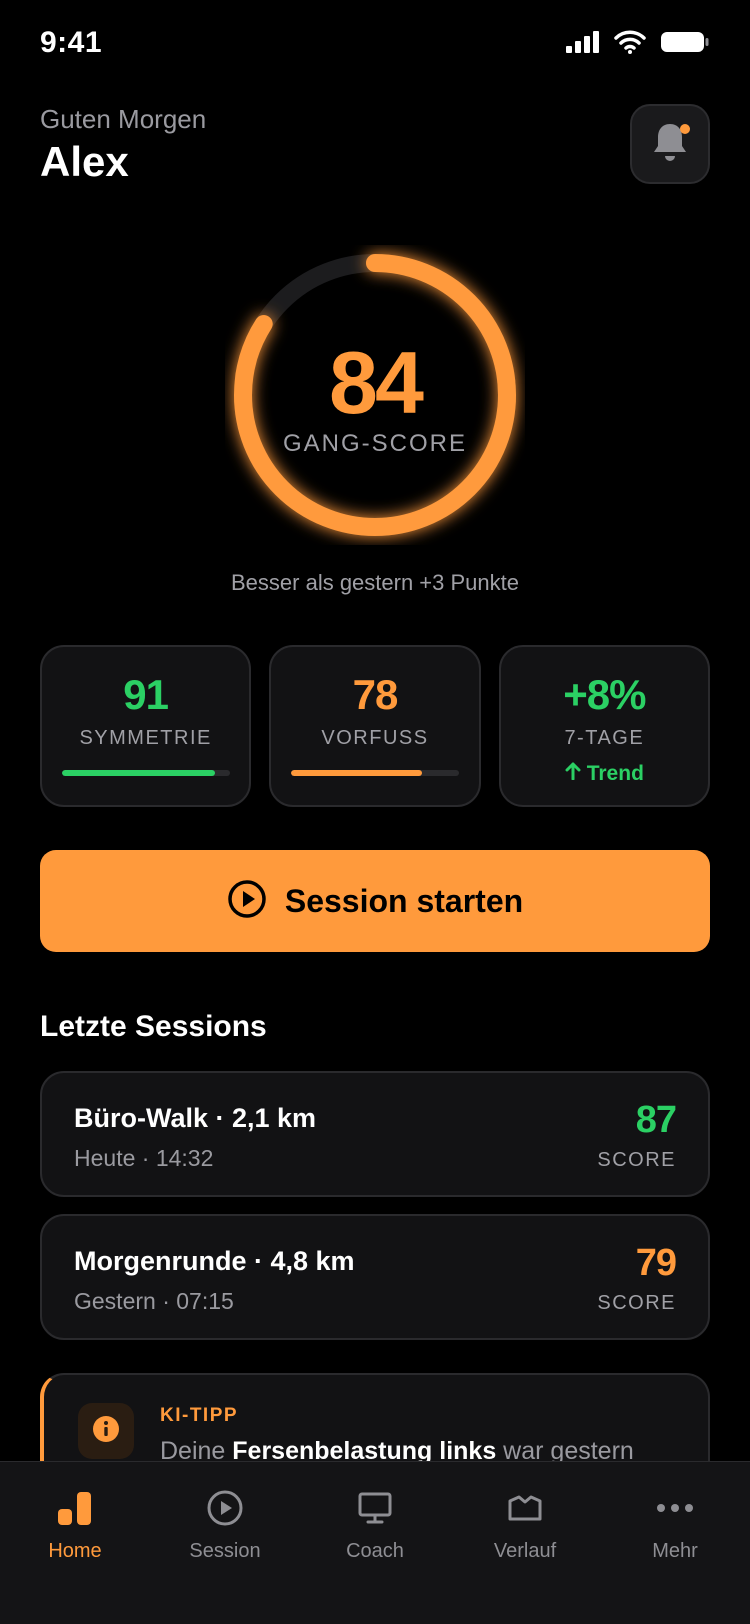 This screenshot has width=750, height=1624. Describe the element at coordinates (404, 900) in the screenshot. I see `start-session-label: Session starten` at that location.